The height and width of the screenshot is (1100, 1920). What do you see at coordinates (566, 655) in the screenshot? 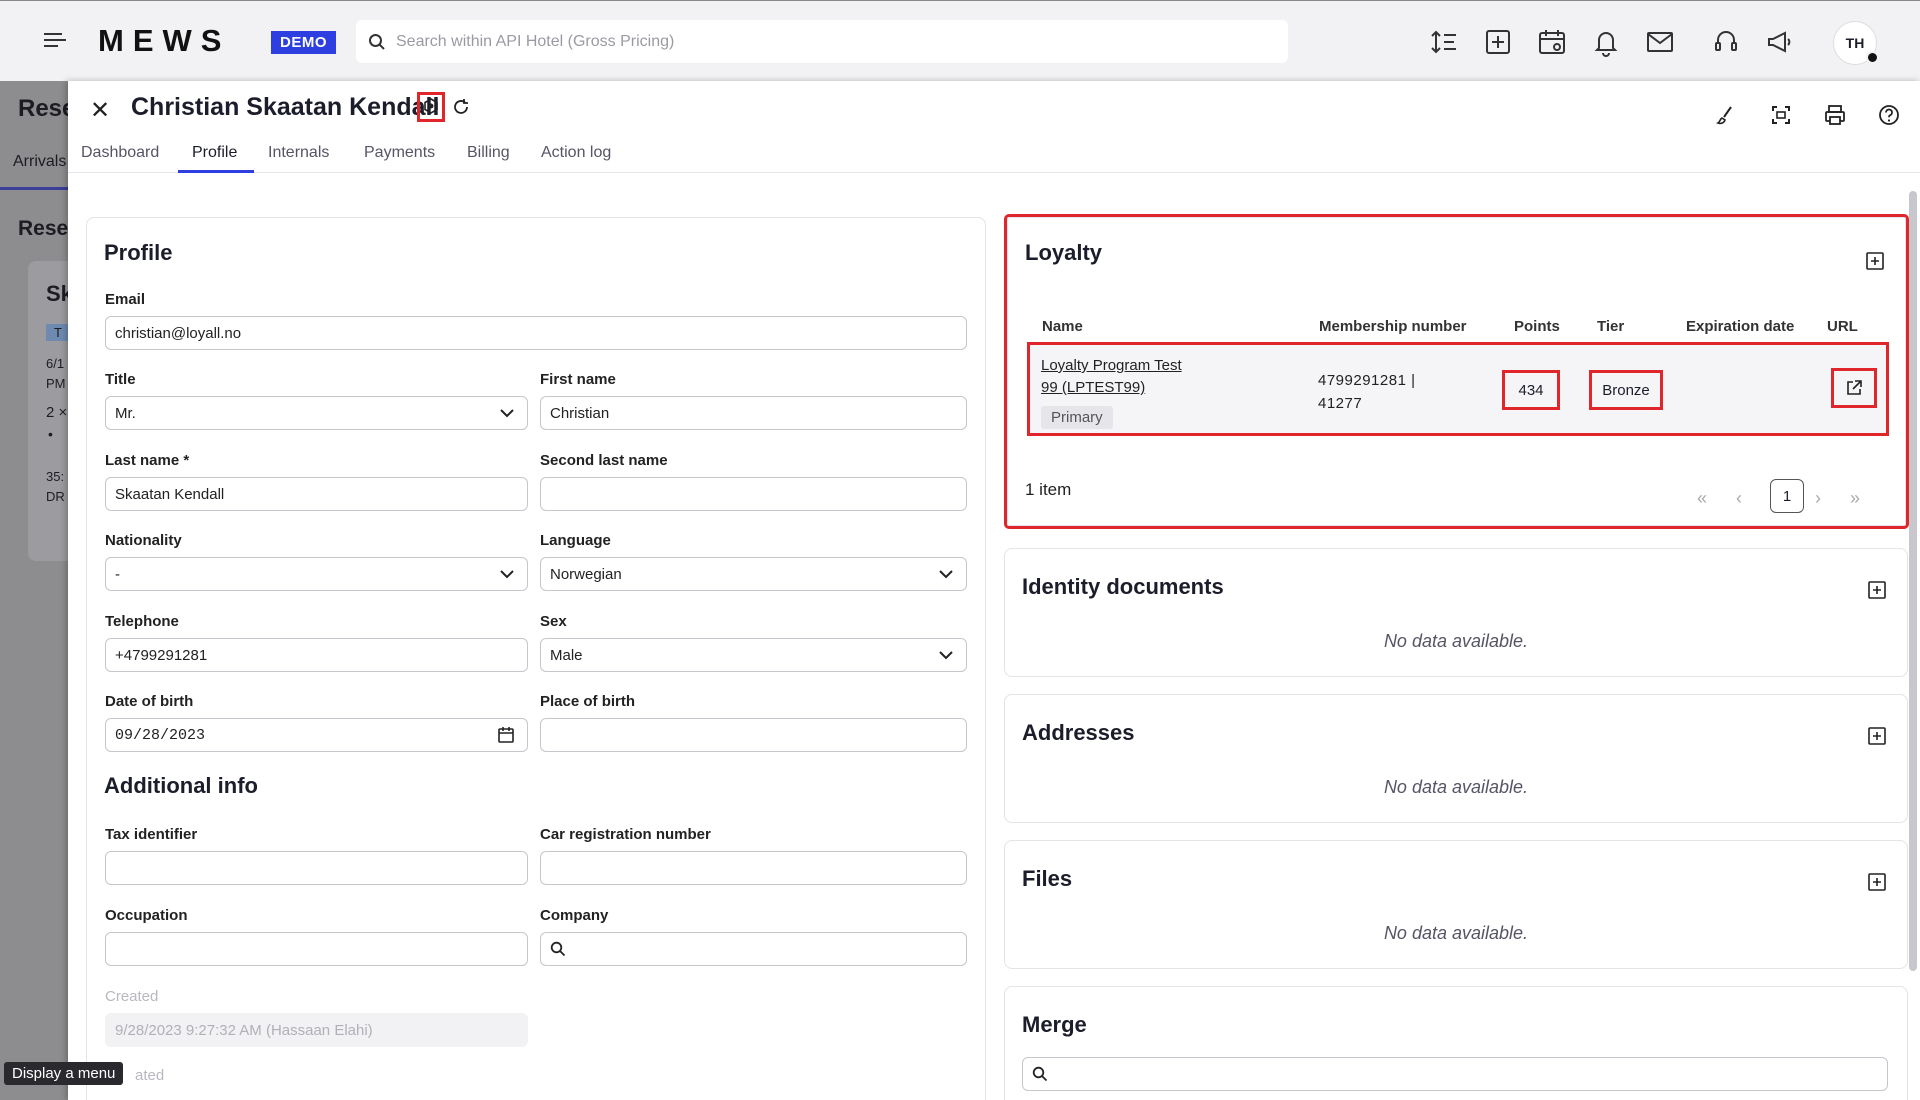
I see `sex-value: Male` at bounding box center [566, 655].